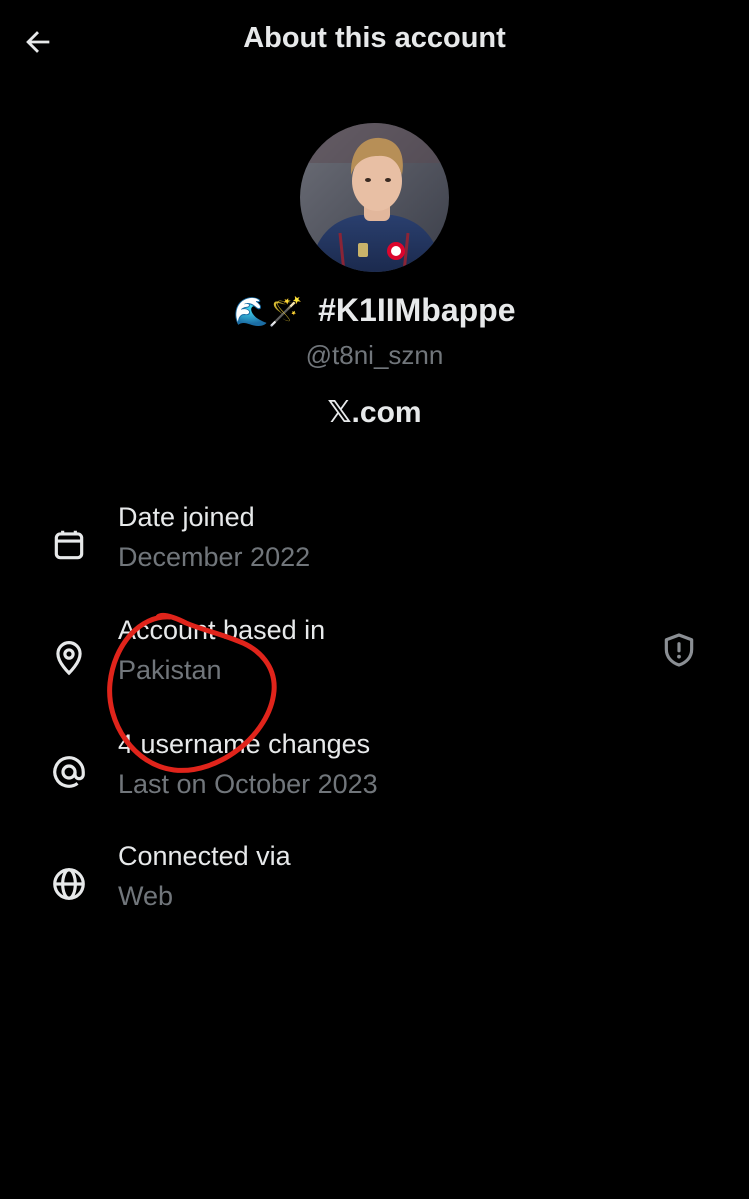  Describe the element at coordinates (374, 547) in the screenshot. I see `date-joined-row: Date joined December 2022` at that location.